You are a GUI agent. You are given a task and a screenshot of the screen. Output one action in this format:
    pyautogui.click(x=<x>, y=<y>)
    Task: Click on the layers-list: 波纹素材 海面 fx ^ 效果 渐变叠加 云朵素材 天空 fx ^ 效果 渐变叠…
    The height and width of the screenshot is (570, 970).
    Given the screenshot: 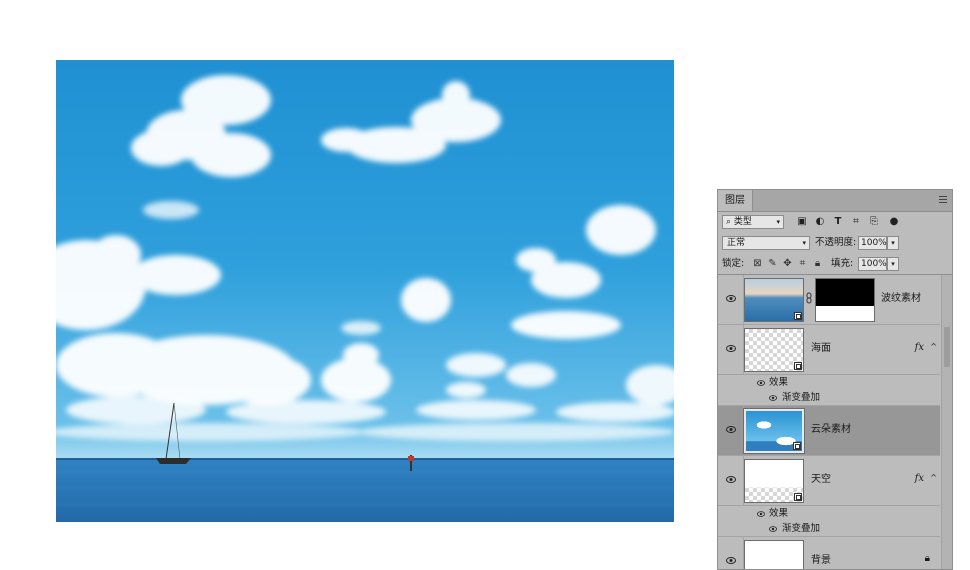 What is the action you would take?
    pyautogui.click(x=835, y=421)
    